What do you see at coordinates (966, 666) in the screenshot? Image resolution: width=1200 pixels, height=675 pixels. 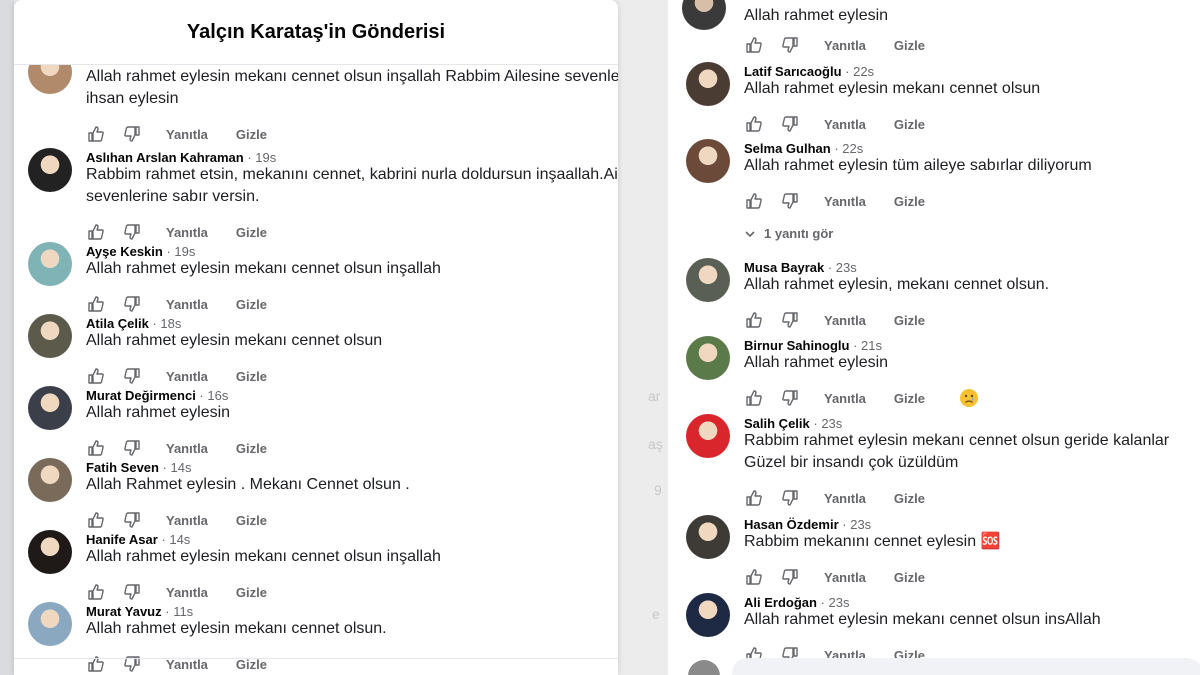 I see `comment-composer` at bounding box center [966, 666].